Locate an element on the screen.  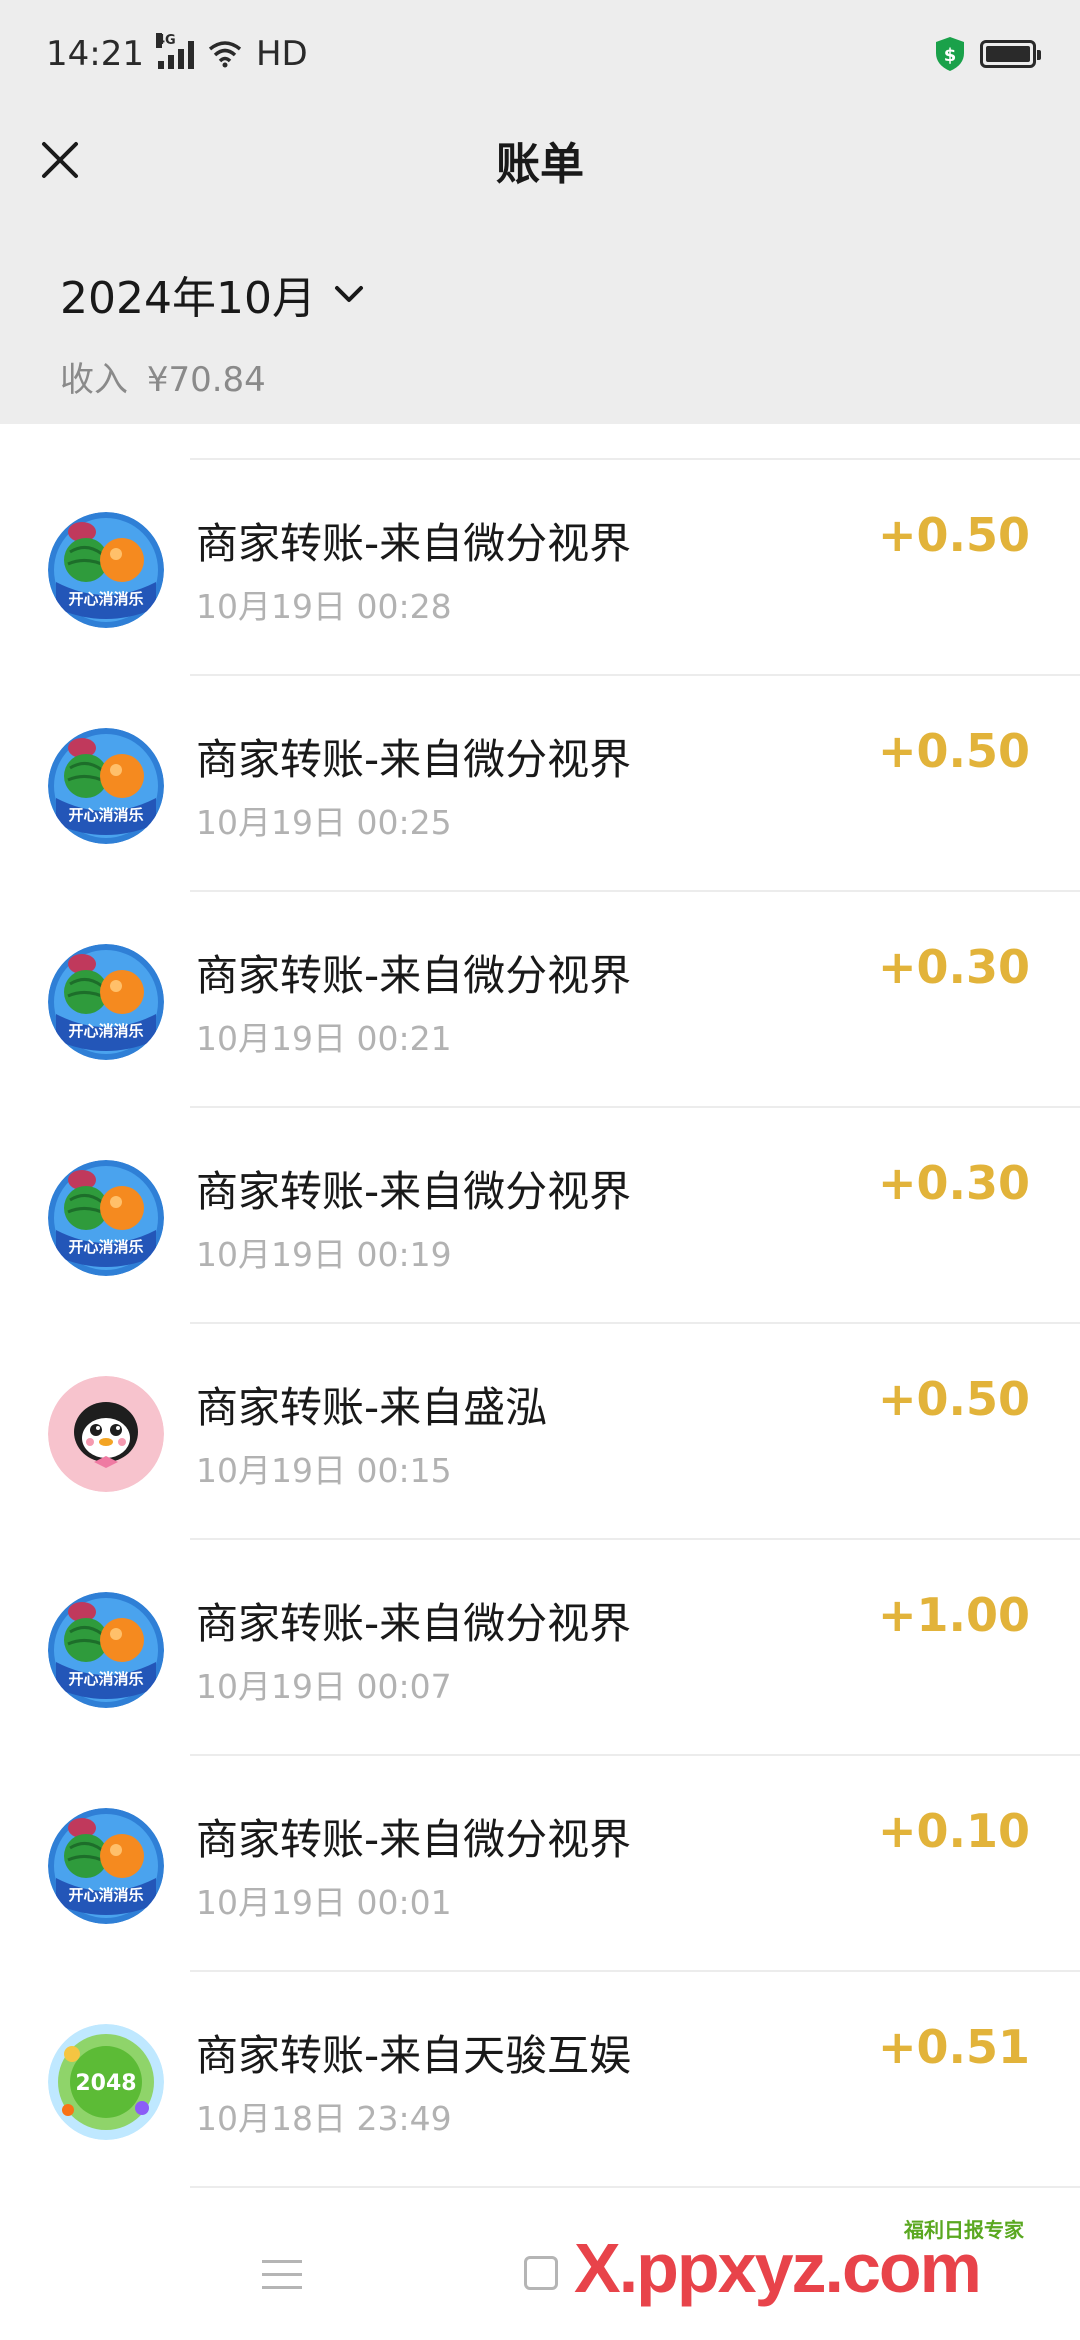
transaction-row: 开心消消乐 商家转账-来自微分视界 10月19日 00:19 +0.30 is located at coordinates (540, 1216).